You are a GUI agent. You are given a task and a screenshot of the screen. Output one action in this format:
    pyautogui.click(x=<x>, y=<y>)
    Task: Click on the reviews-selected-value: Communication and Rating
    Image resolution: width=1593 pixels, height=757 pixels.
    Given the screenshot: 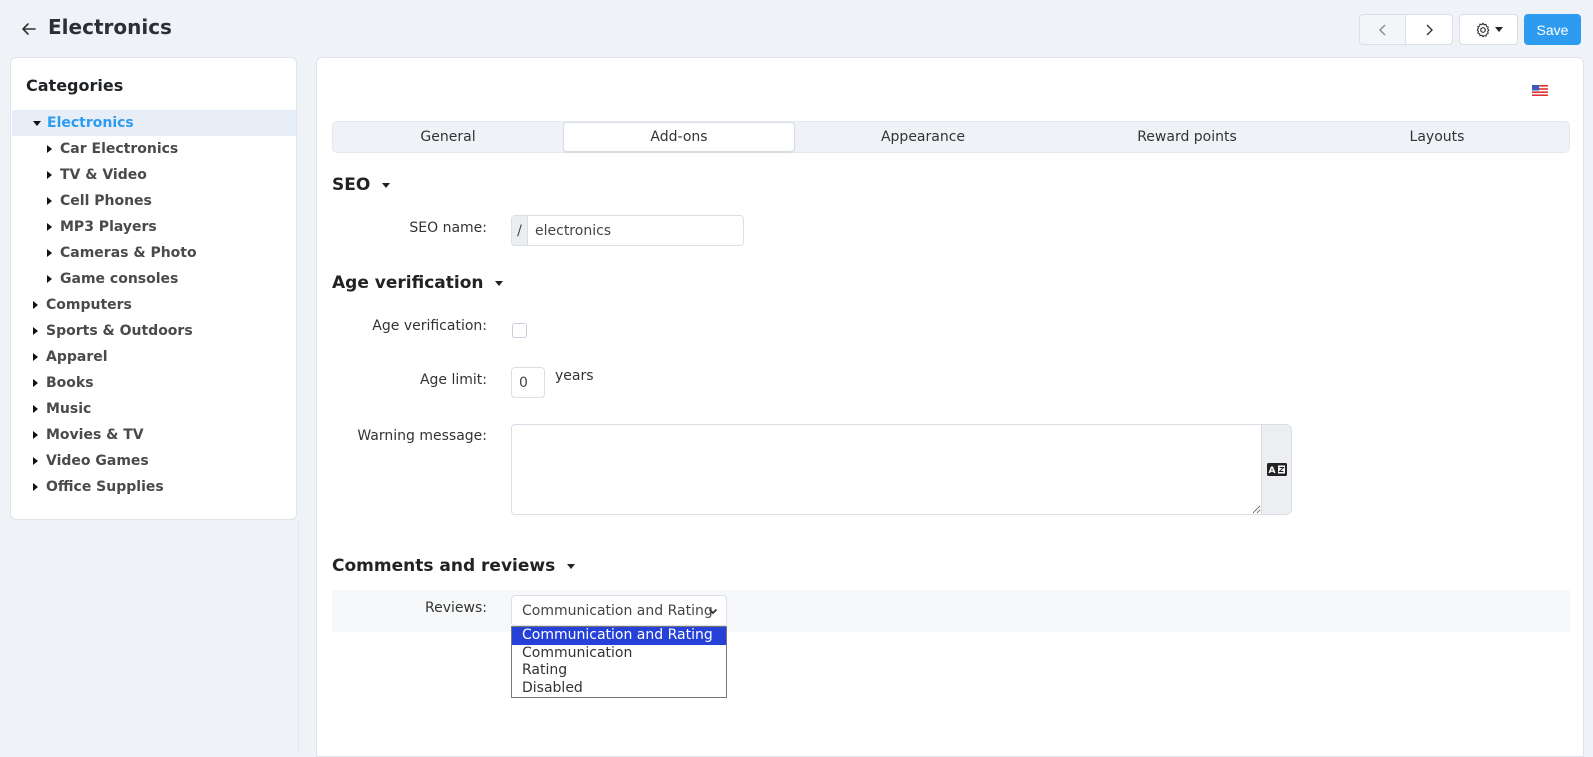 What is the action you would take?
    pyautogui.click(x=617, y=610)
    